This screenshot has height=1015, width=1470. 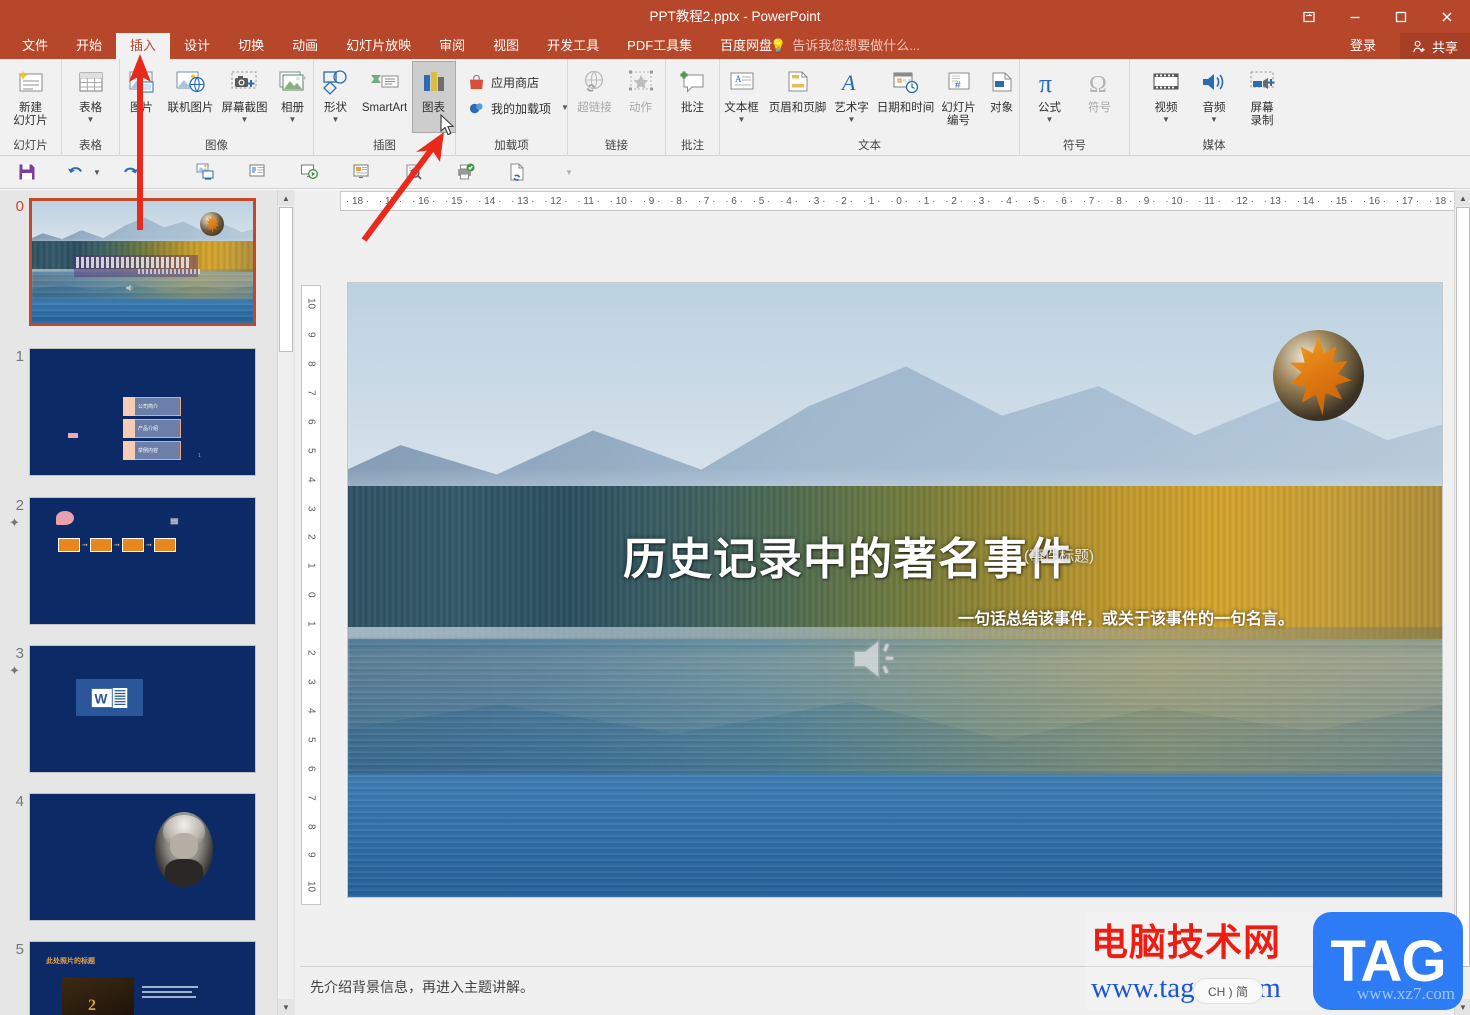 What do you see at coordinates (142, 978) in the screenshot?
I see `thumbnail-image: 此处照片的标题 2` at bounding box center [142, 978].